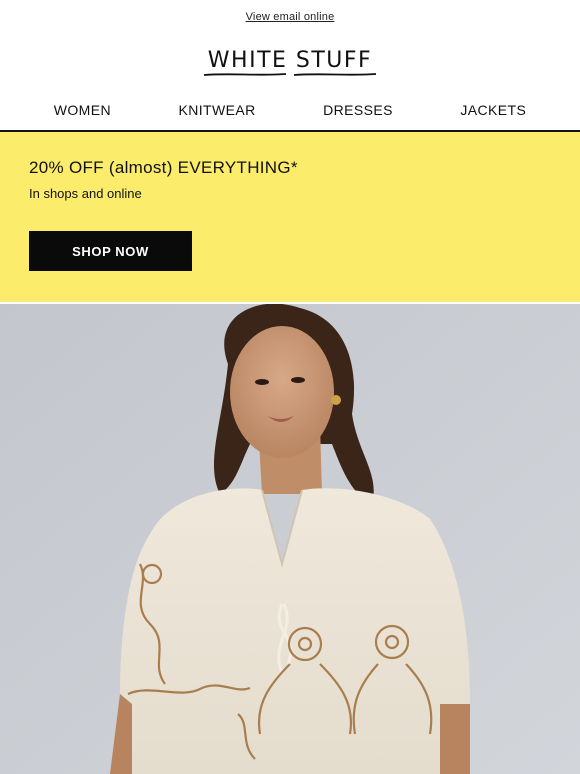 The image size is (580, 774). Describe the element at coordinates (217, 110) in the screenshot. I see `nav-item-knitwear: KNITWEAR` at that location.